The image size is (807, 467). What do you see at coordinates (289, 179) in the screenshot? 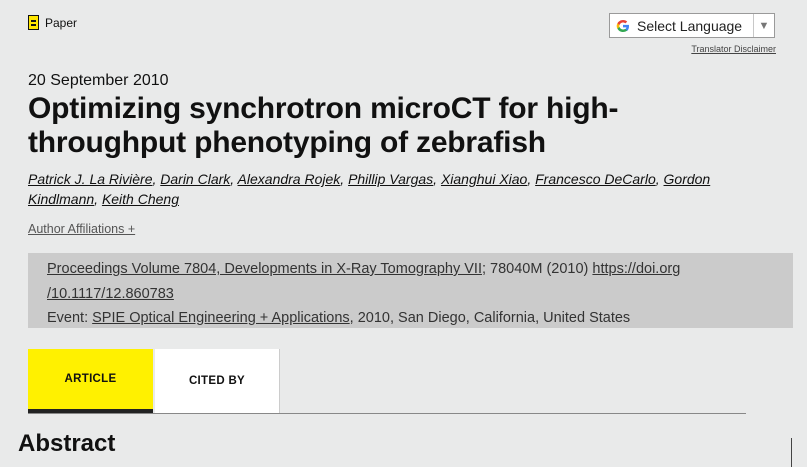
I see `author-link: Alexandra Rojek` at bounding box center [289, 179].